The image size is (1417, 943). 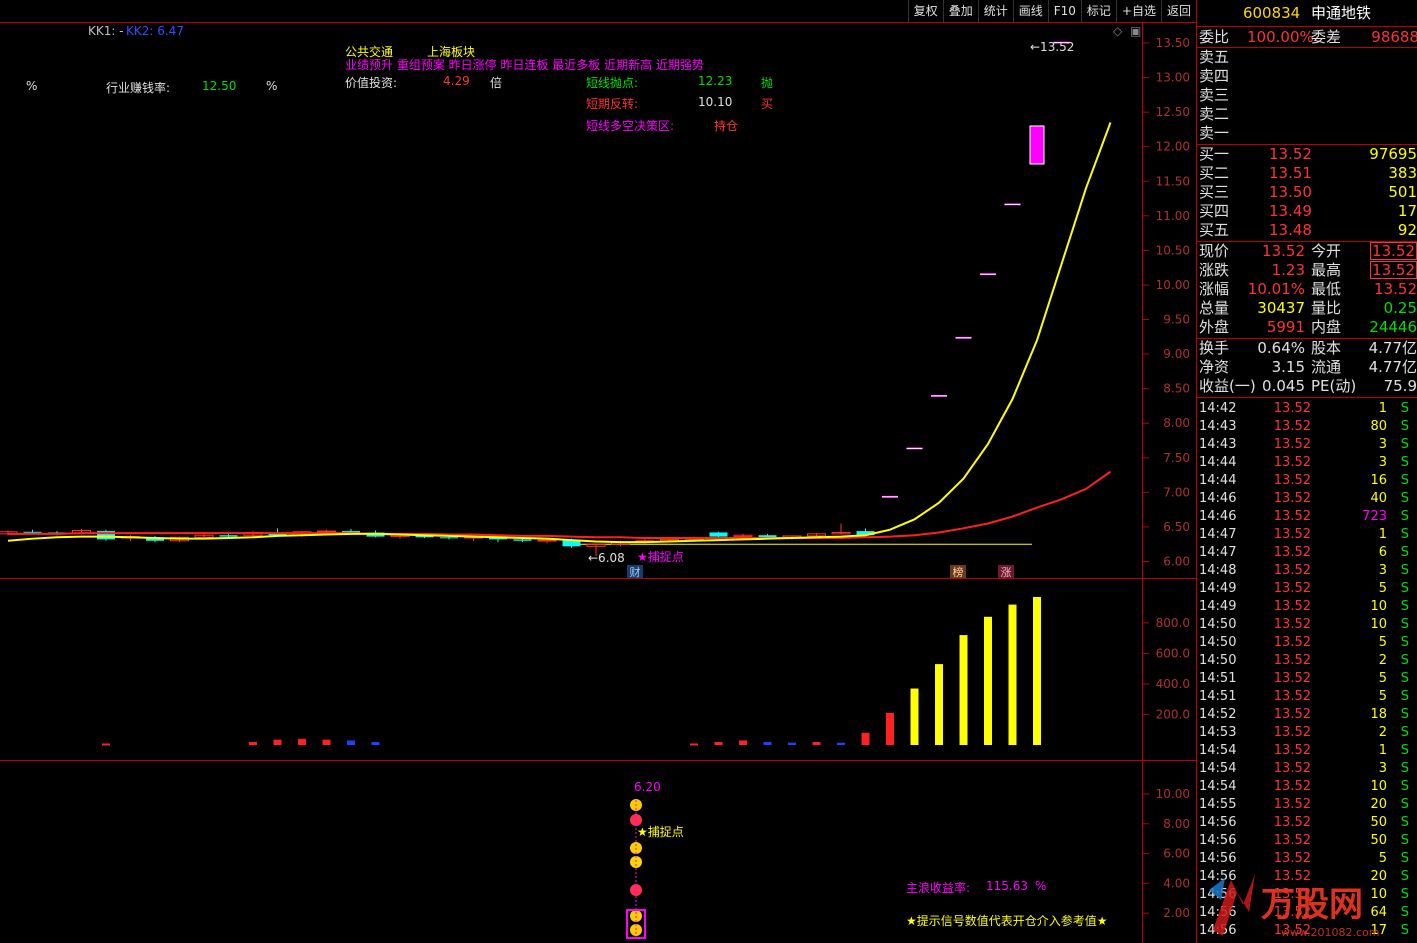 What do you see at coordinates (1176, 492) in the screenshot?
I see `price-tick-label: 7.00` at bounding box center [1176, 492].